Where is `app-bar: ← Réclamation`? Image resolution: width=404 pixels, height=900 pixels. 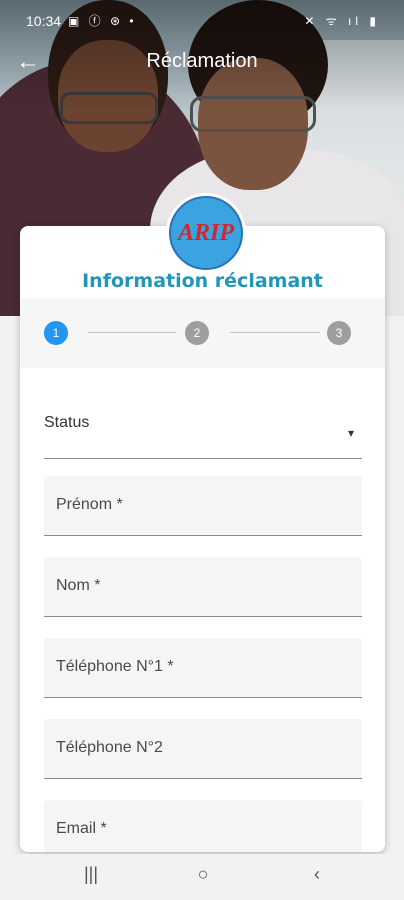 app-bar: ← Réclamation is located at coordinates (202, 62).